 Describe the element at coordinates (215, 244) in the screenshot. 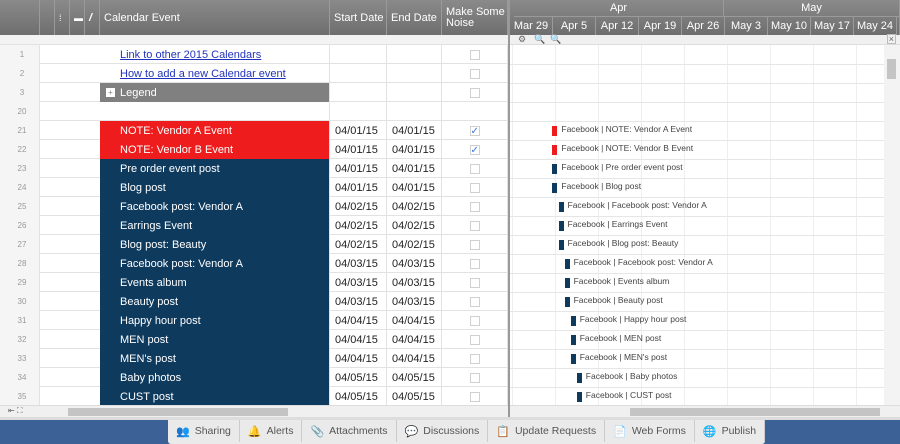

I see `event-cell: Blog post: Beauty` at that location.